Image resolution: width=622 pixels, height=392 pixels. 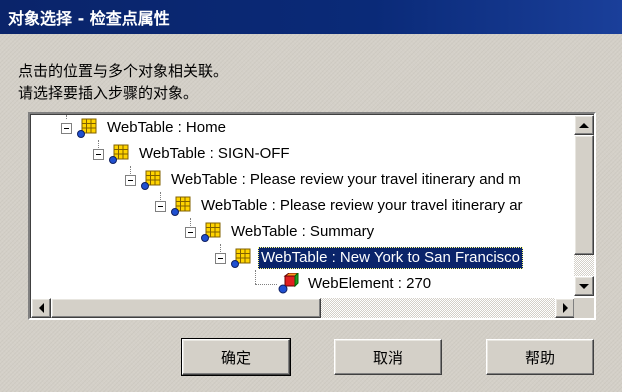 What do you see at coordinates (311, 17) in the screenshot?
I see `dialog-titlebar: 对象选择 - 检查点属性` at bounding box center [311, 17].